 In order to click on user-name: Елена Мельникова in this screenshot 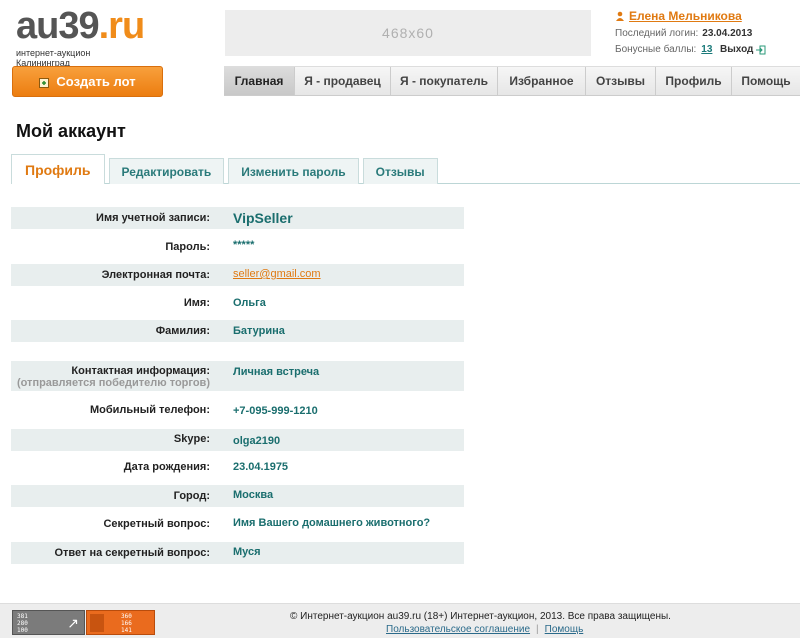, I will do `click(685, 16)`.